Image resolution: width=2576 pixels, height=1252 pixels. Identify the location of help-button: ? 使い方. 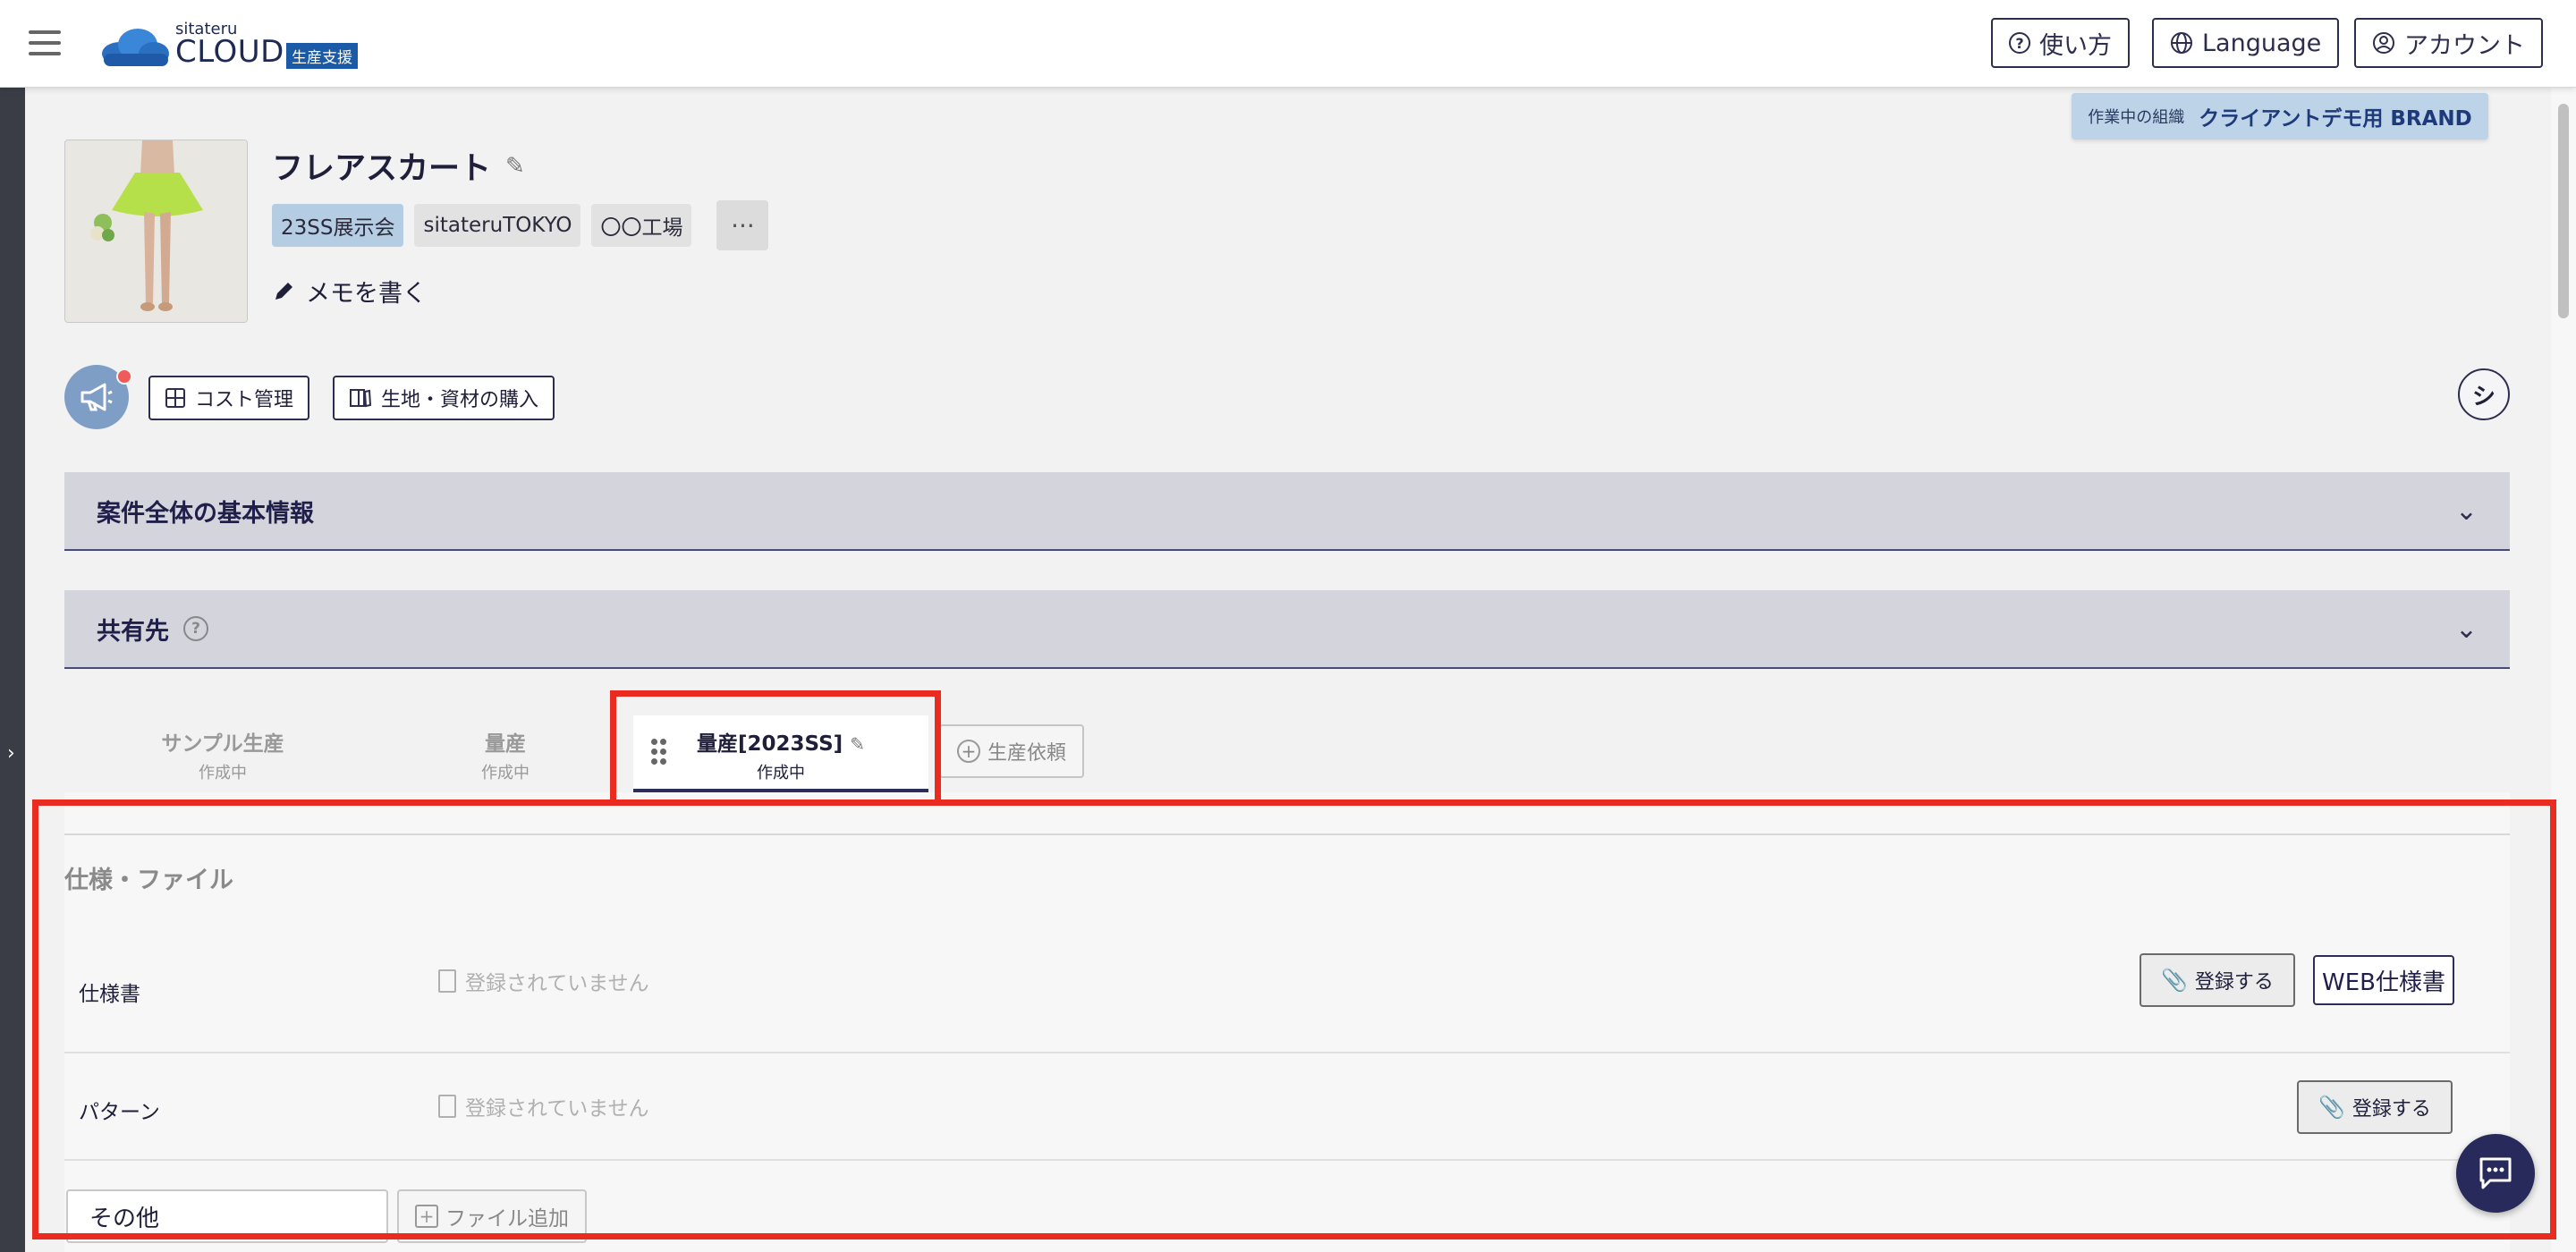
(2060, 43).